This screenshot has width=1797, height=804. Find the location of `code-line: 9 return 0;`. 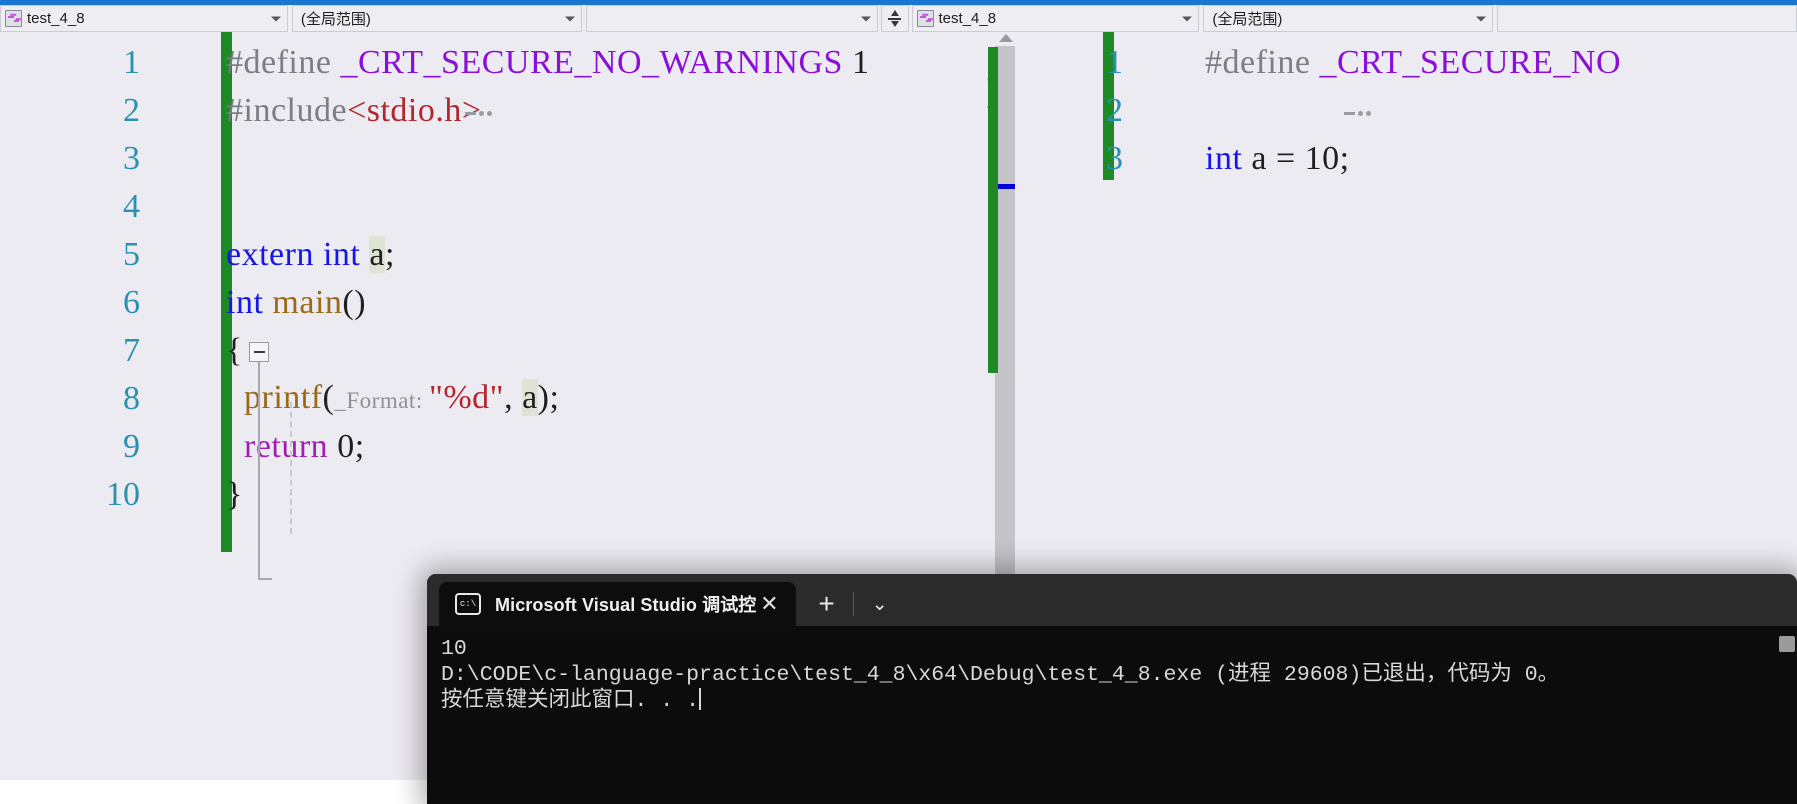

code-line: 9 return 0; is located at coordinates (507, 447).